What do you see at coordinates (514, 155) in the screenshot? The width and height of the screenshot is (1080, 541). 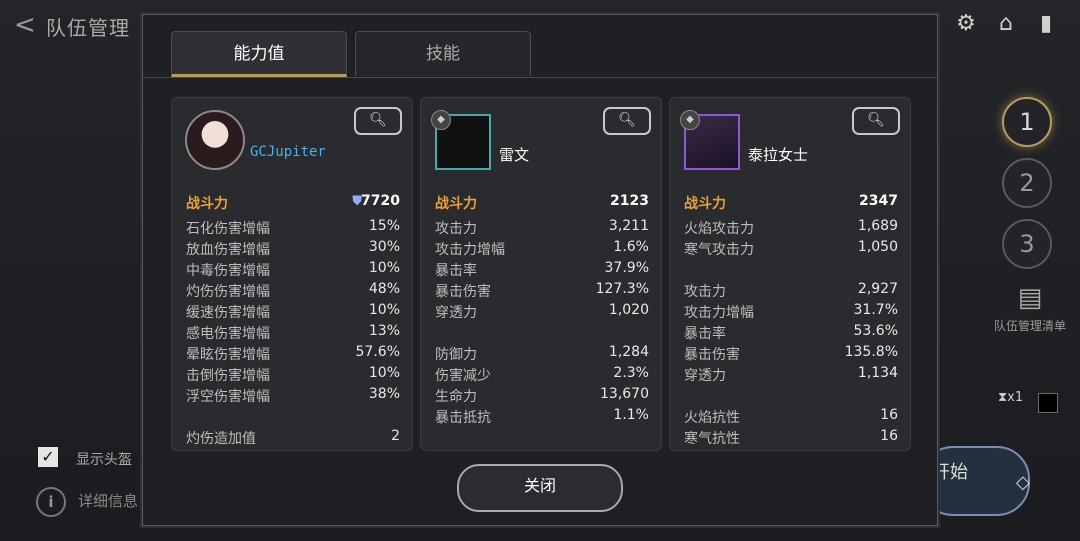 I see `character-name: 雷文` at bounding box center [514, 155].